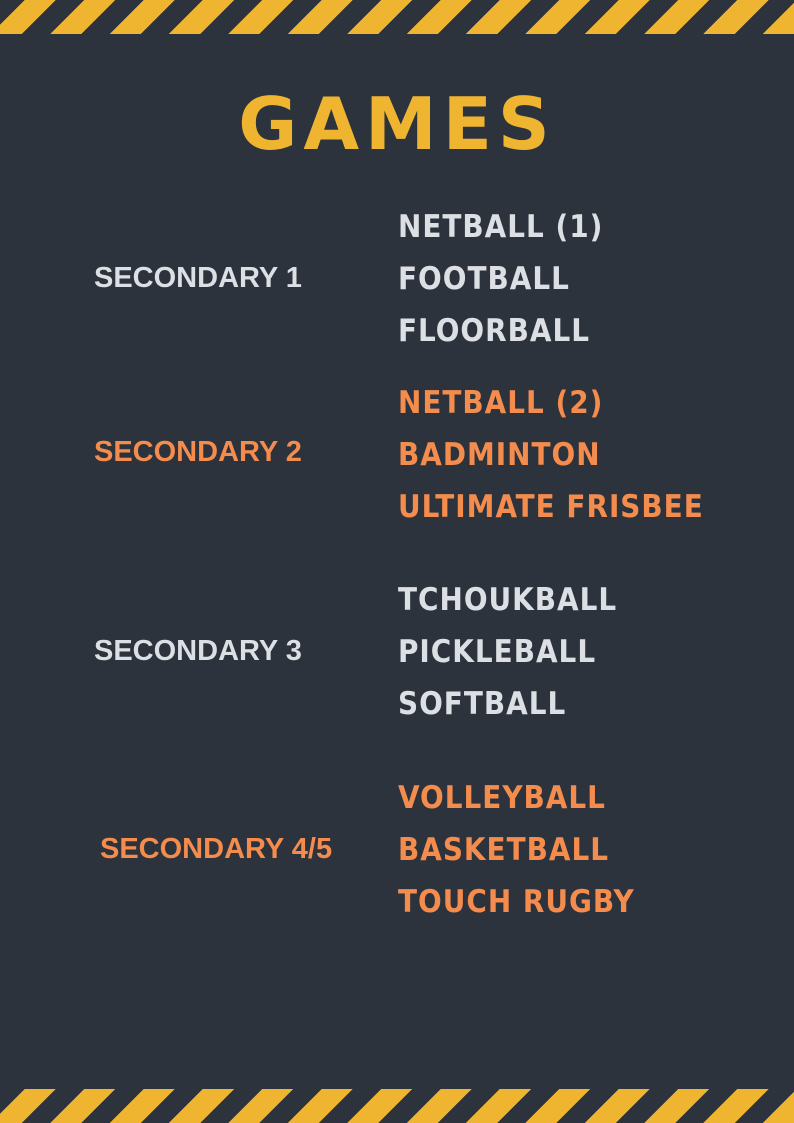  I want to click on sport-item: BASKETBALL, so click(504, 850).